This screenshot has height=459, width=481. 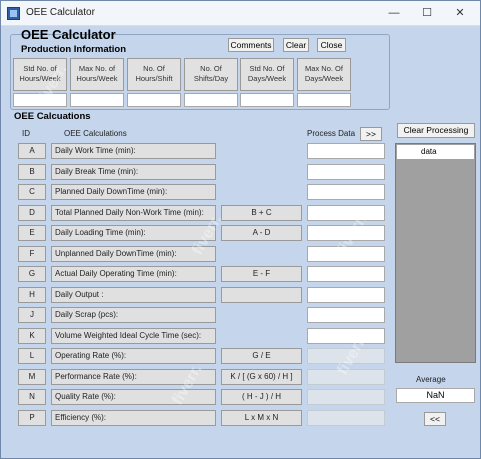 I want to click on row-description: Daily Output :, so click(x=133, y=294).